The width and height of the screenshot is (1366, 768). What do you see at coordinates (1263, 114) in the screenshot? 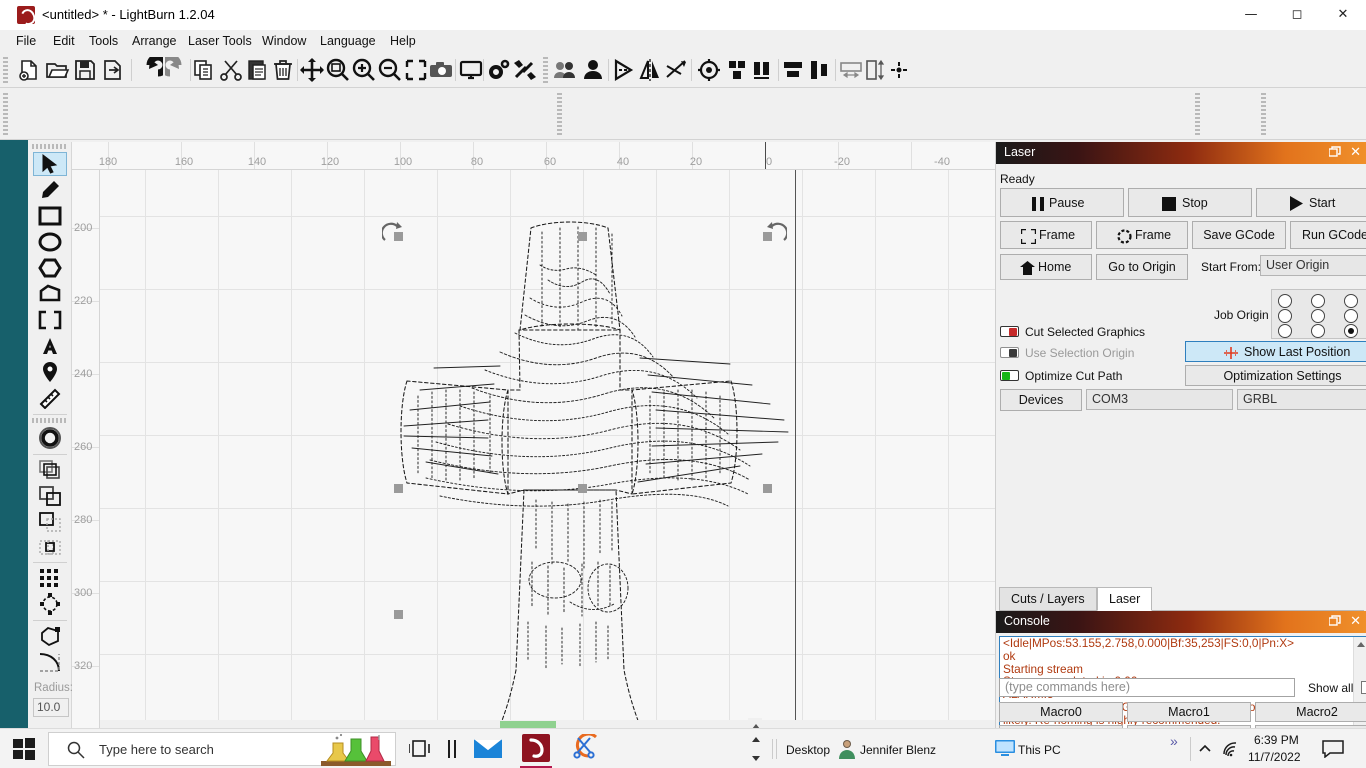
I see `measure-tools-grip` at bounding box center [1263, 114].